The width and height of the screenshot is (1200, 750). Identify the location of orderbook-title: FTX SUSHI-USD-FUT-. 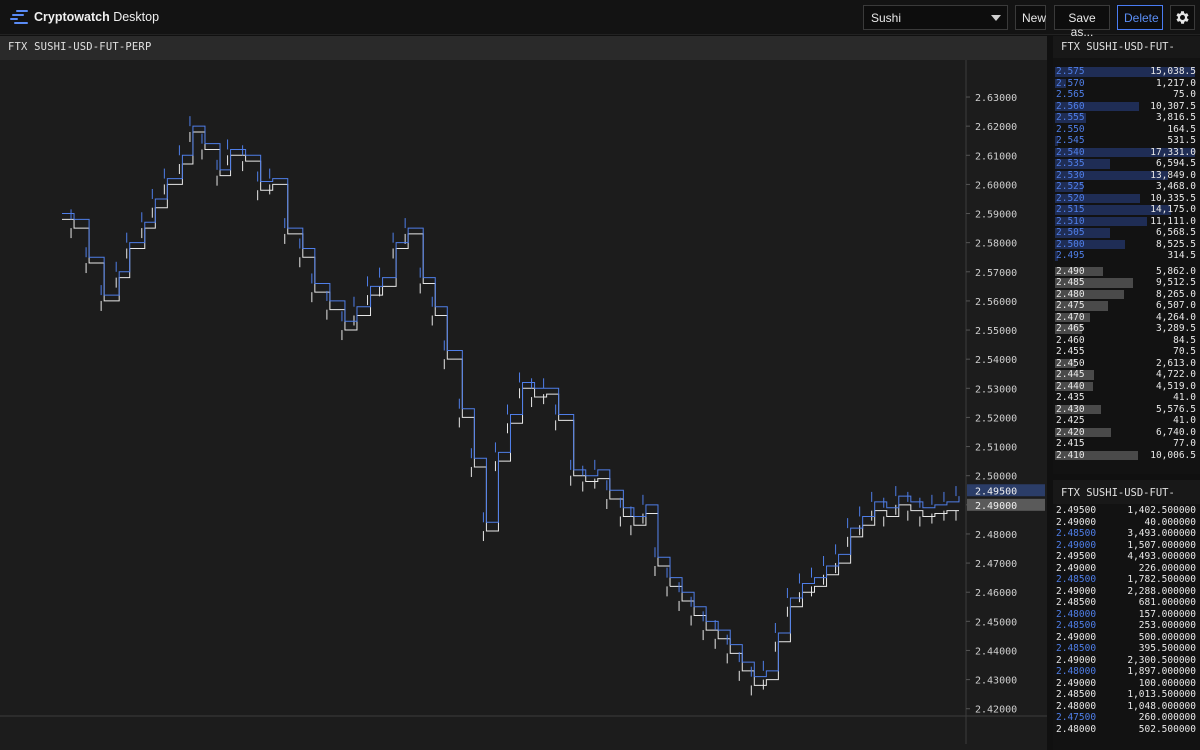
(1118, 47).